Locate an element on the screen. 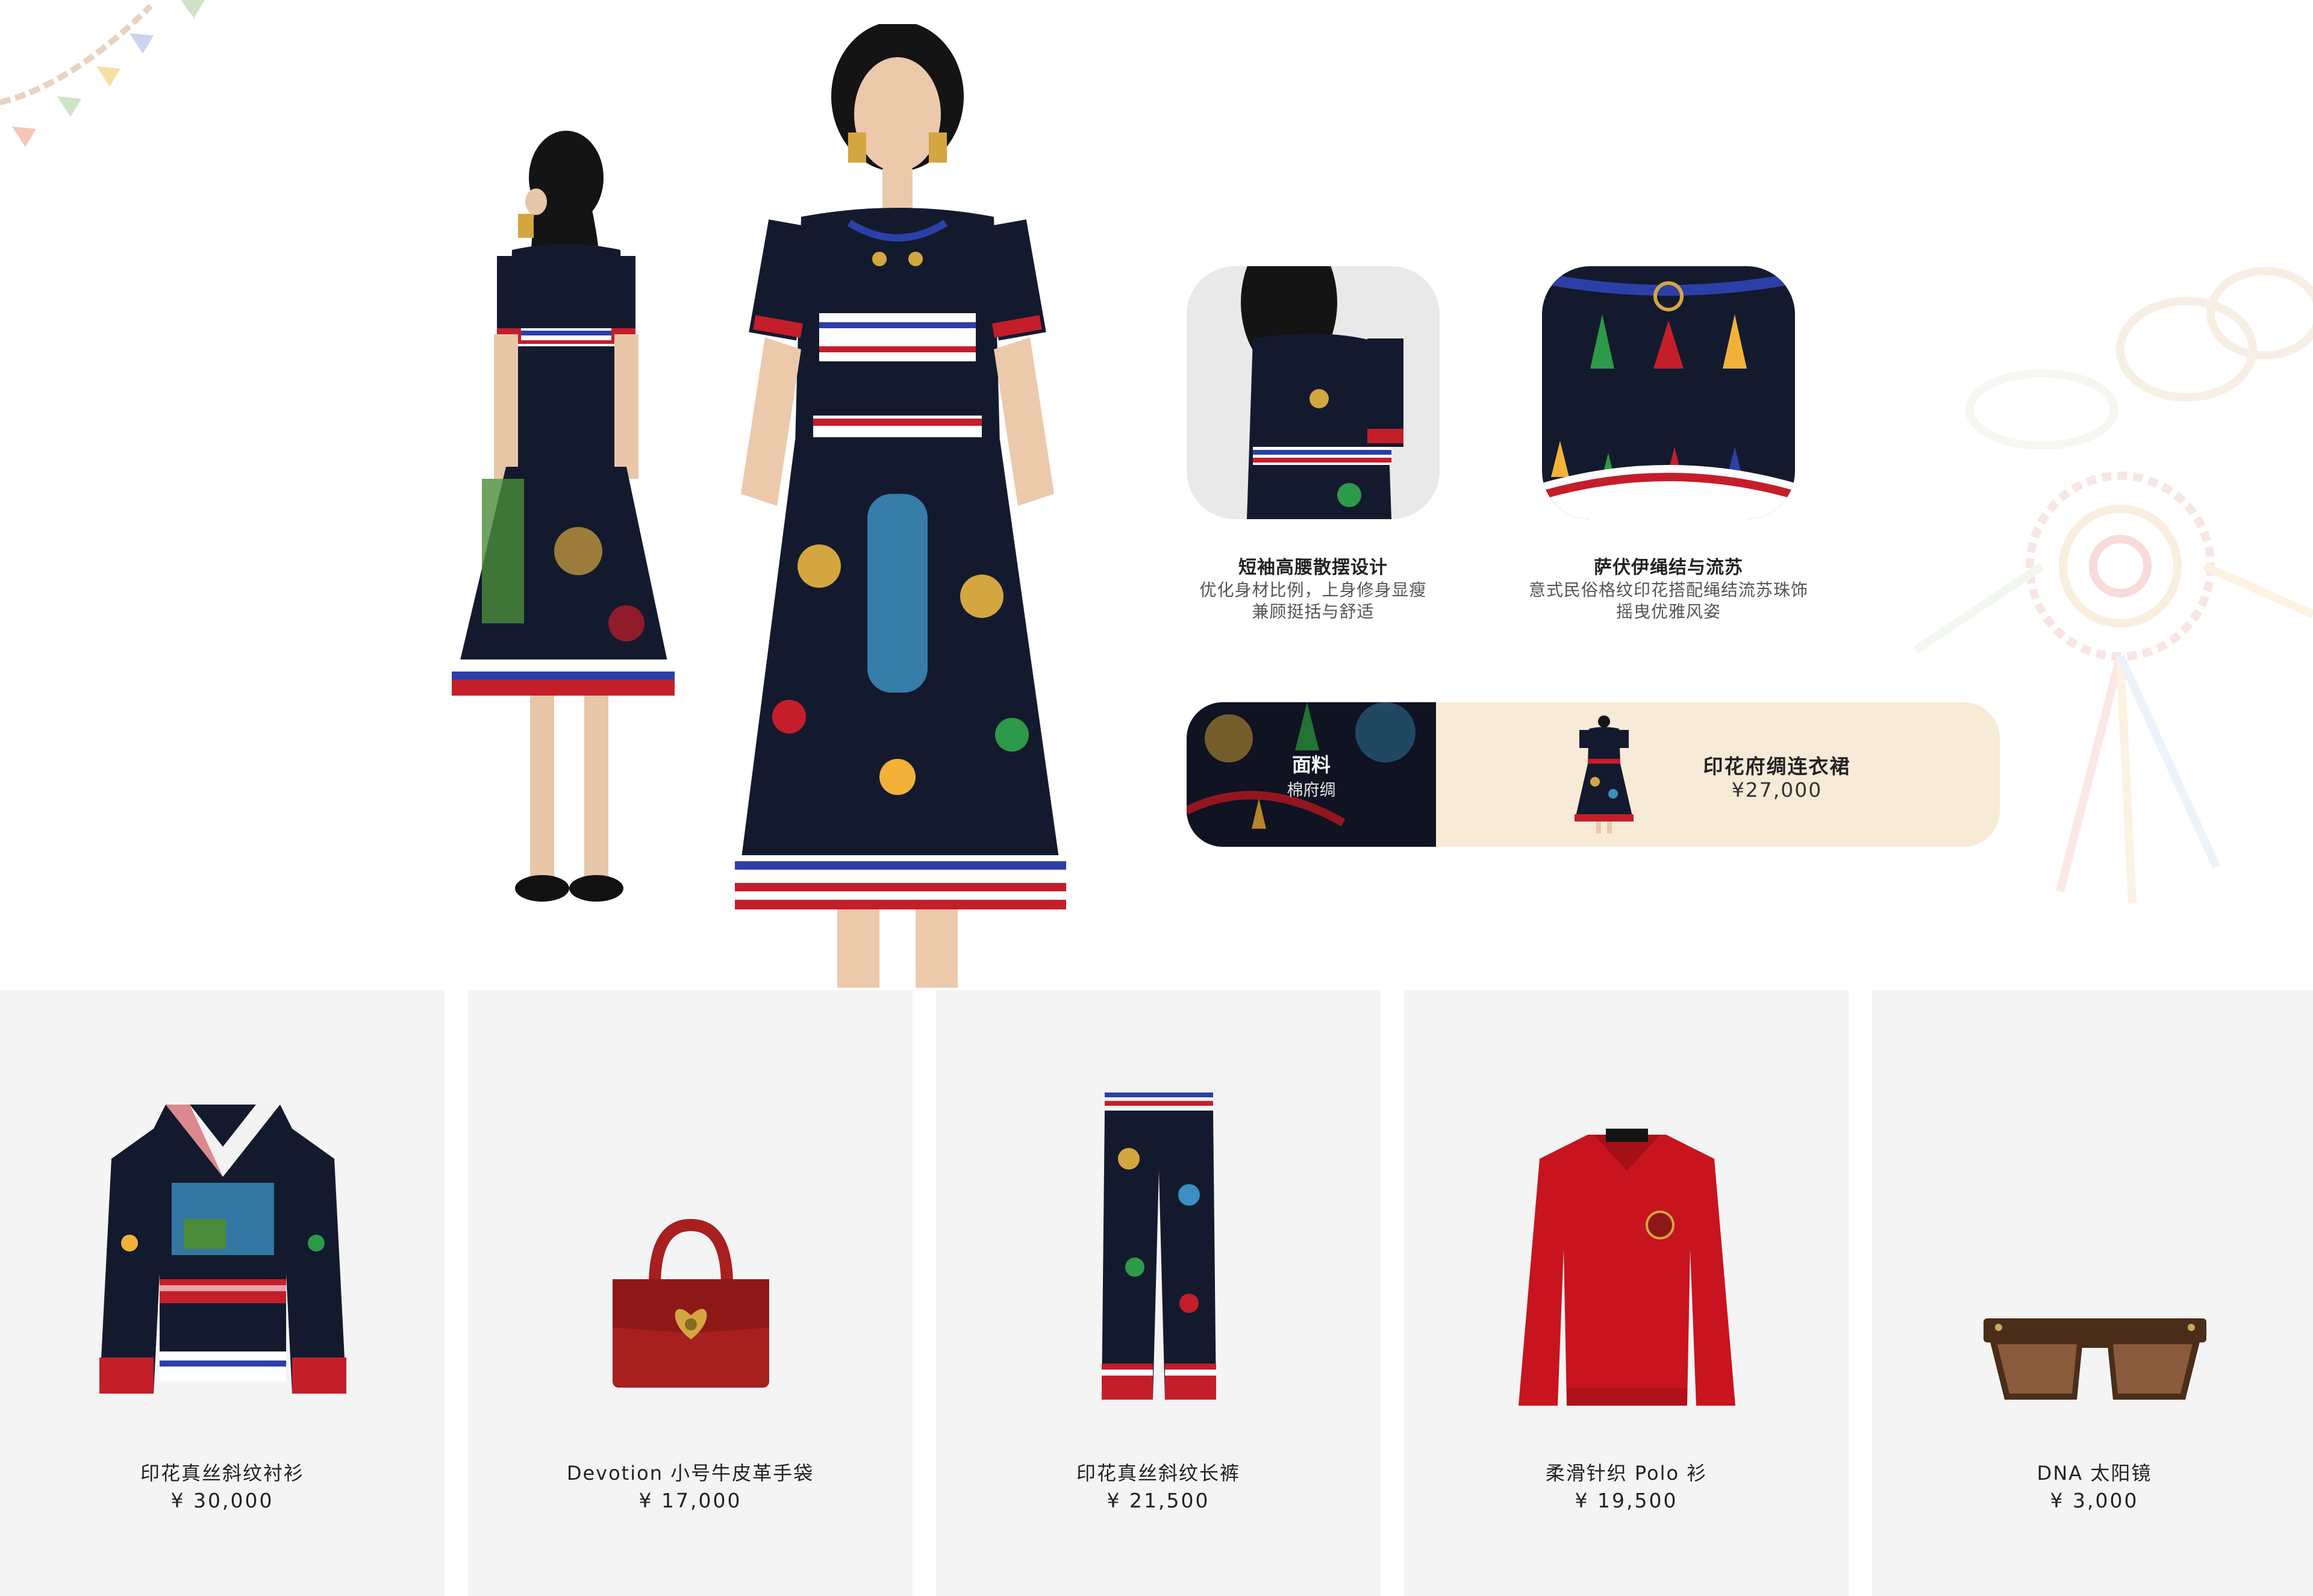 Image resolution: width=2313 pixels, height=1596 pixels. product-price: ¥ 19,500 is located at coordinates (1626, 1500).